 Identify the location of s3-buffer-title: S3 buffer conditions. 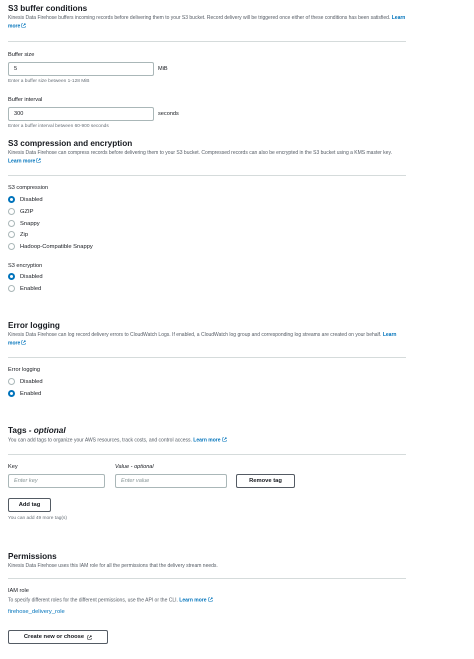
(48, 8).